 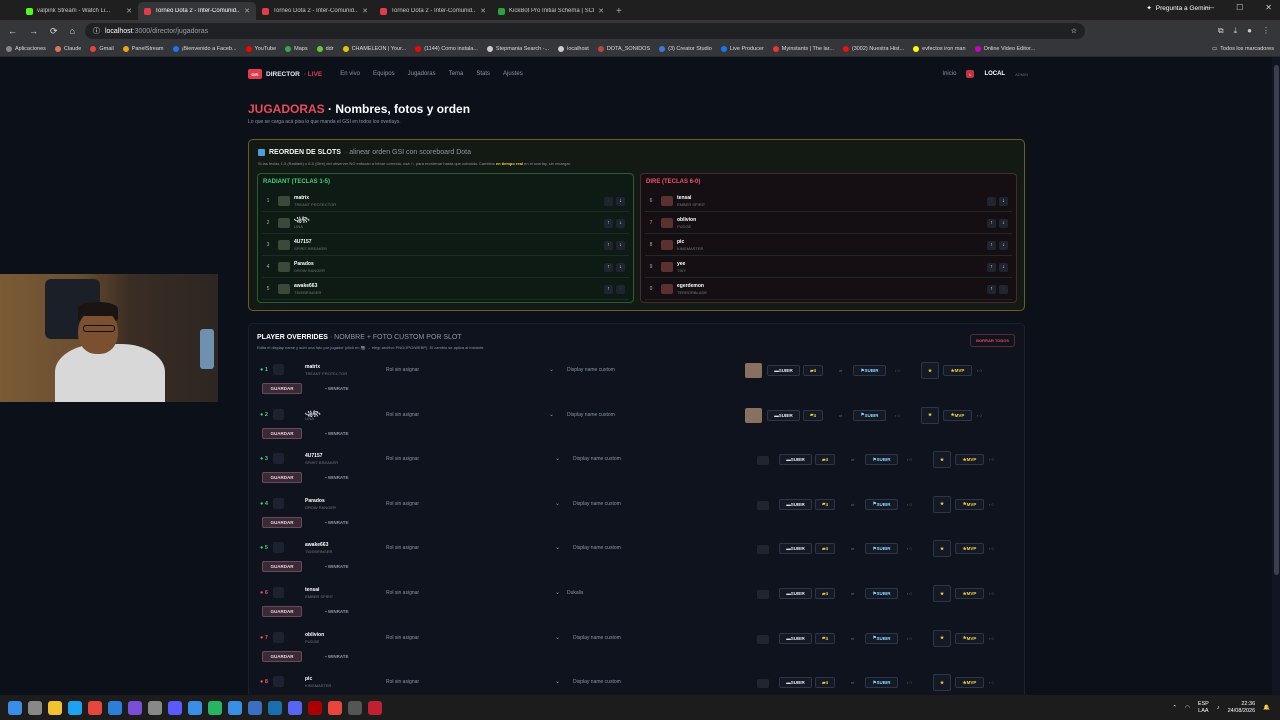 What do you see at coordinates (26, 49) in the screenshot?
I see `bookmark-item: Aplicaciones` at bounding box center [26, 49].